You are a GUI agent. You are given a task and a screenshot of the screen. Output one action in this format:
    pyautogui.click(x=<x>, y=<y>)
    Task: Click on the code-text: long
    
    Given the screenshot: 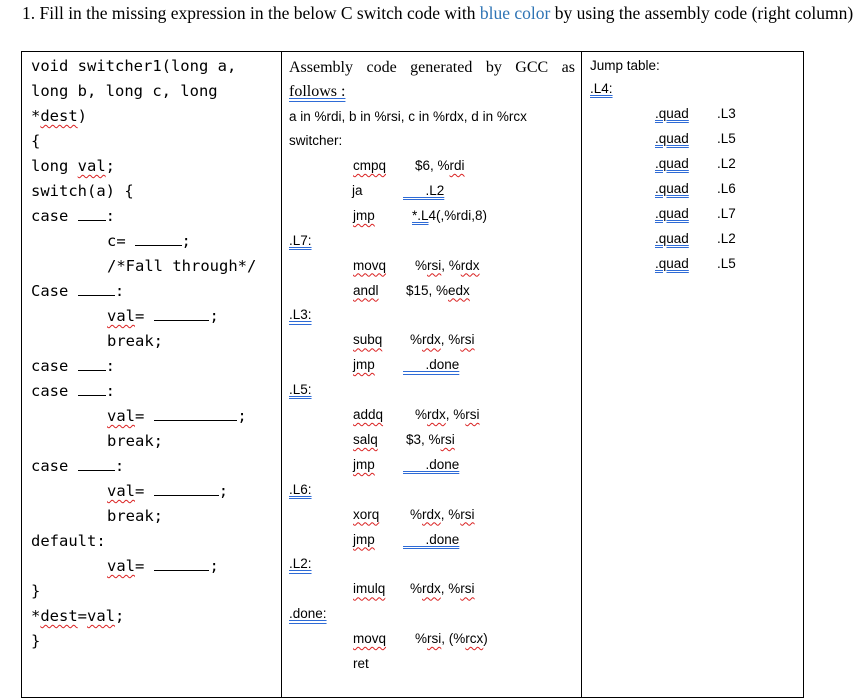 What is the action you would take?
    pyautogui.click(x=54, y=166)
    